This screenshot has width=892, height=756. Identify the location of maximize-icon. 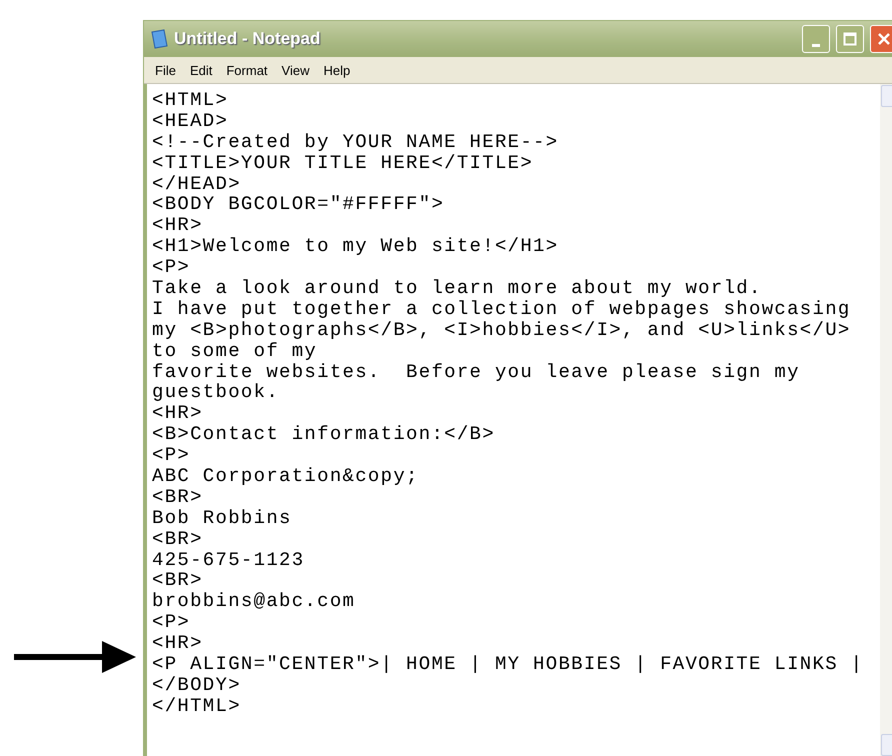
(850, 39).